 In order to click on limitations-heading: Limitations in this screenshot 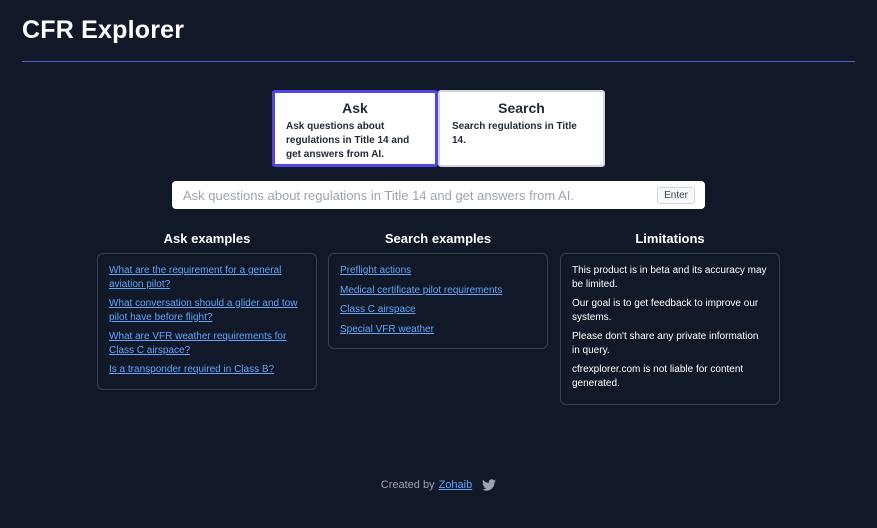, I will do `click(670, 238)`.